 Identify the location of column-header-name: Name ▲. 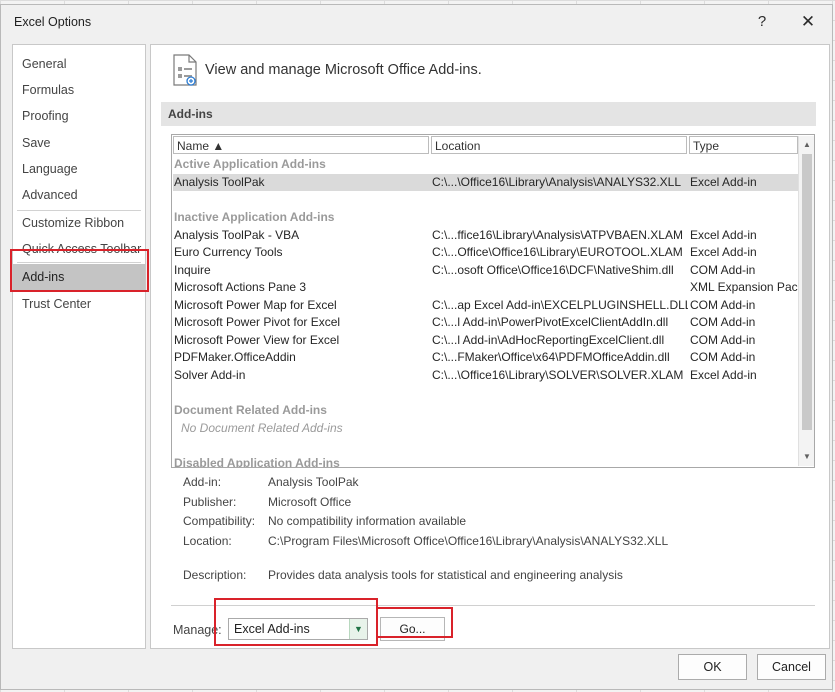
(301, 145).